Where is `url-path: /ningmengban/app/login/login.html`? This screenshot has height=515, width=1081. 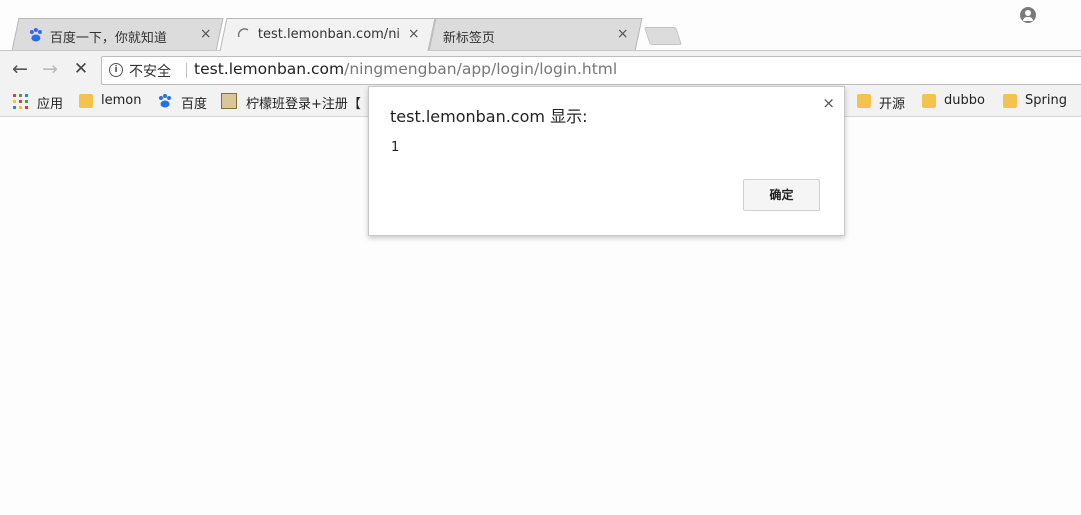
url-path: /ningmengban/app/login/login.html is located at coordinates (481, 69).